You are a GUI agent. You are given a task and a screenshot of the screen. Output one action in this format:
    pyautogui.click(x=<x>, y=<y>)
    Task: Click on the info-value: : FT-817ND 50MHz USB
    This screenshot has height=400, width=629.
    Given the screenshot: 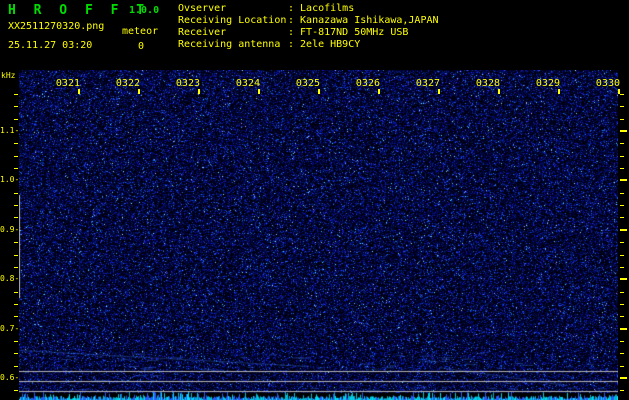 What is the action you would take?
    pyautogui.click(x=348, y=32)
    